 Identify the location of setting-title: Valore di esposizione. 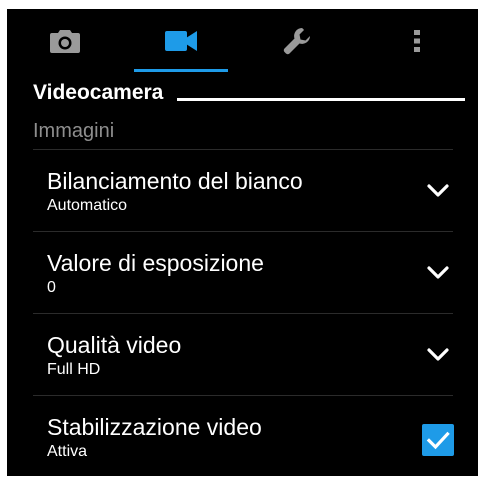
(155, 263).